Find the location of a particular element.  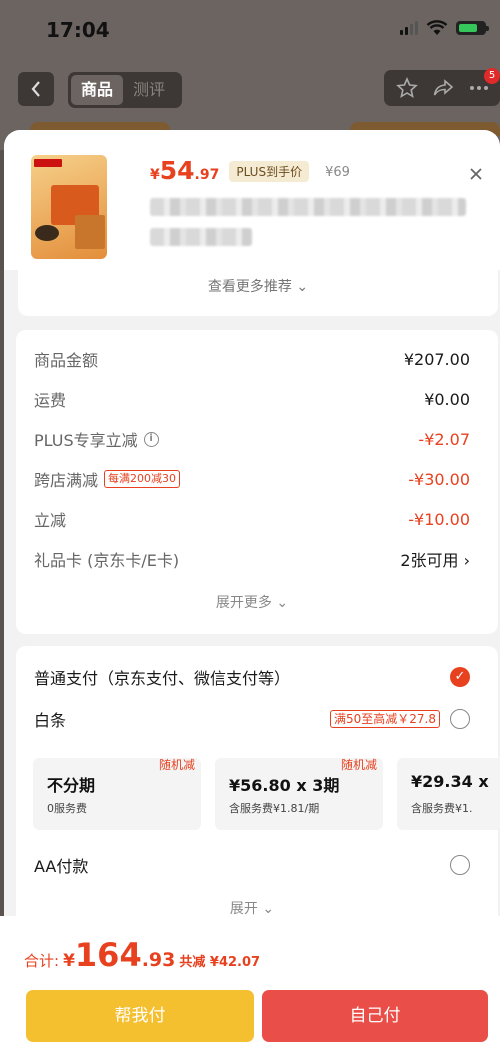

back-button is located at coordinates (36, 89).